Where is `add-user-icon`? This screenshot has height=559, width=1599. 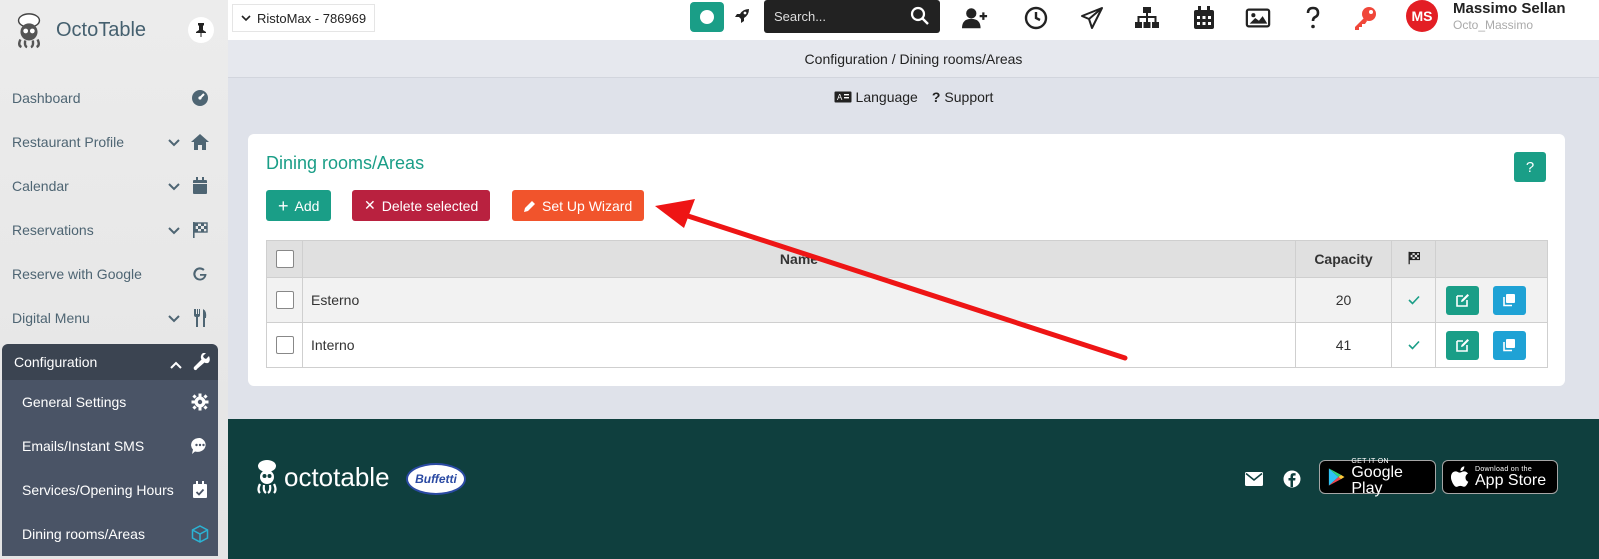 add-user-icon is located at coordinates (975, 18).